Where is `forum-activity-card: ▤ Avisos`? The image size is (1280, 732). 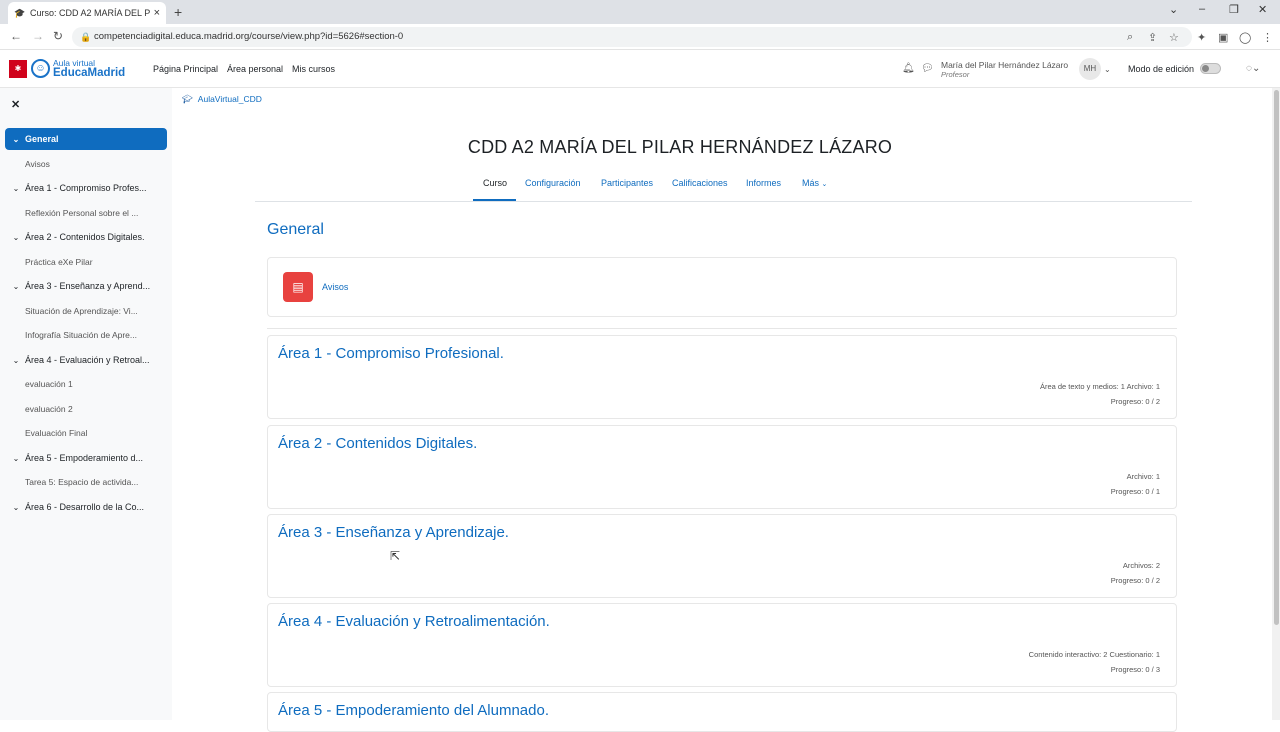
forum-activity-card: ▤ Avisos is located at coordinates (722, 287).